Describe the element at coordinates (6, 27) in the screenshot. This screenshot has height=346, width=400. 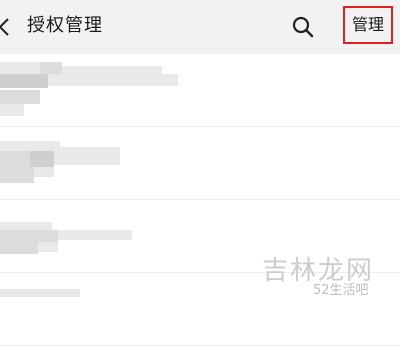
I see `chevron-left-icon` at that location.